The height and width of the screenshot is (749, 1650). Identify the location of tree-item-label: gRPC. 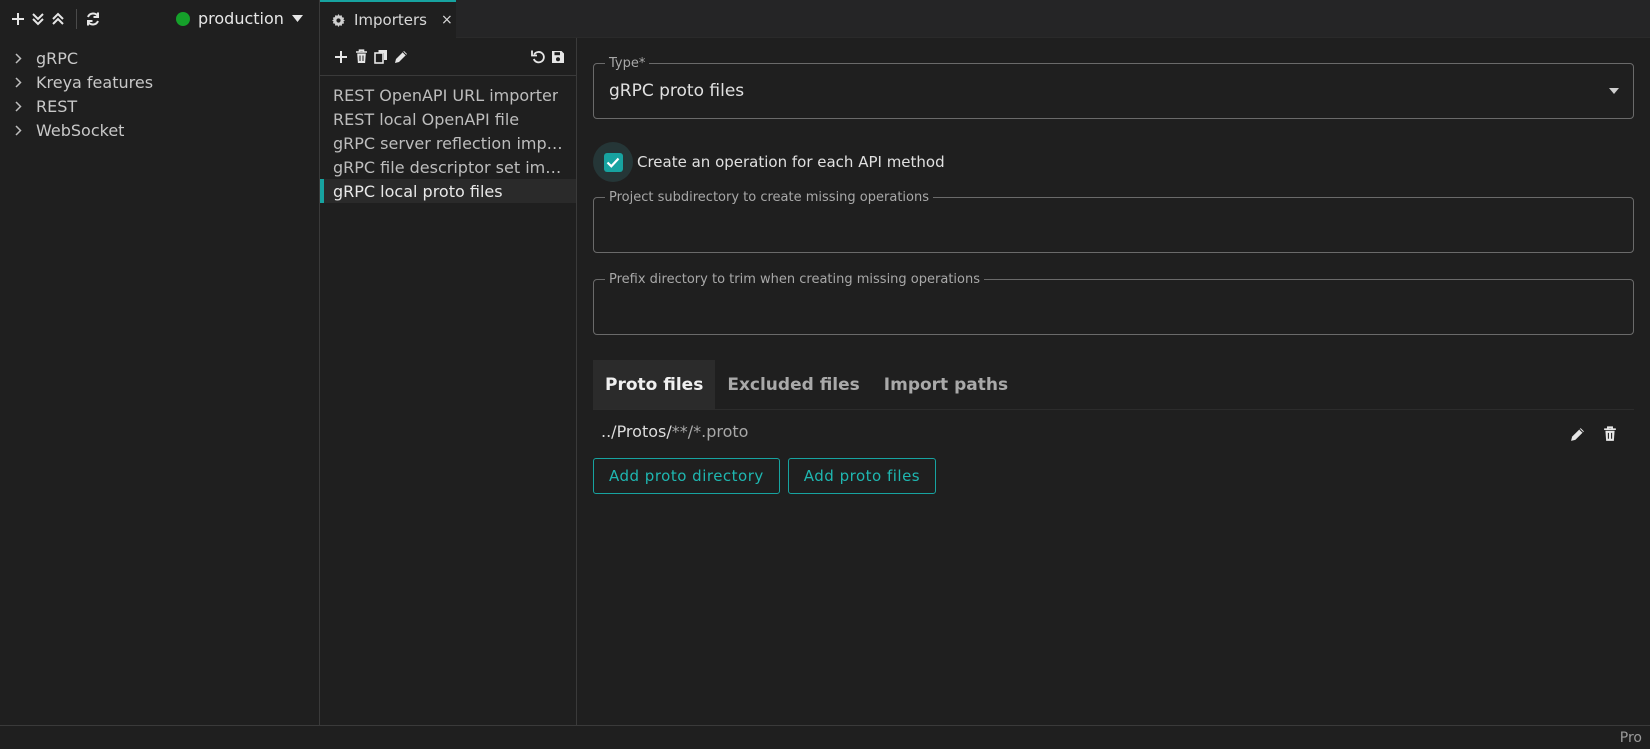
(57, 58).